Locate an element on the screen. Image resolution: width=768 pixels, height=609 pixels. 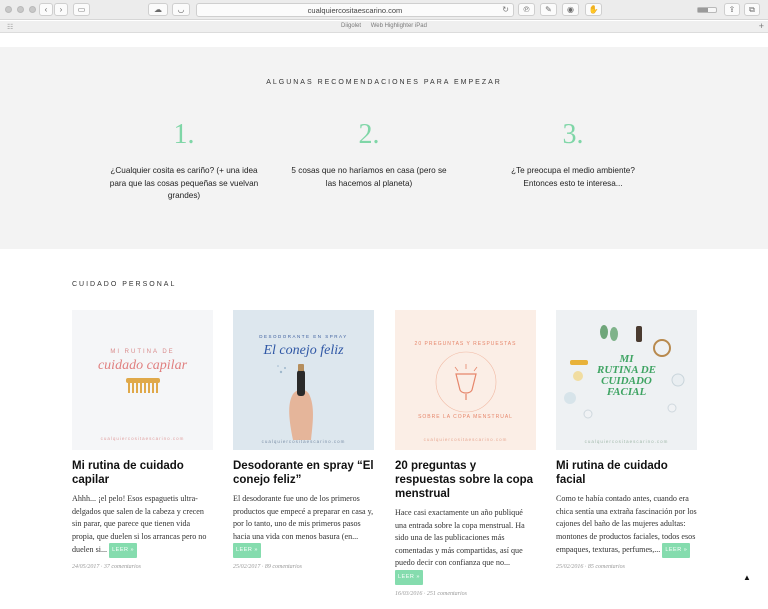
onepassword-button: ◉ is located at coordinates (570, 9).